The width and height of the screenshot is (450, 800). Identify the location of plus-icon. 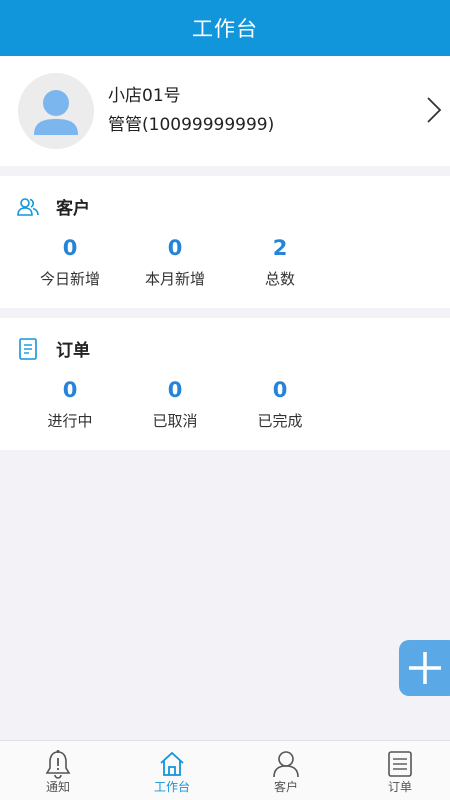
(425, 668).